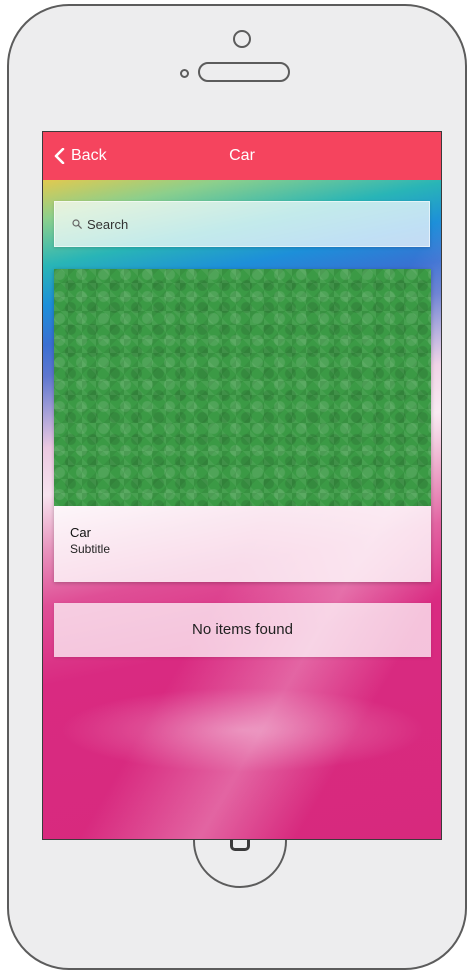 The image size is (472, 976). I want to click on search-input, so click(237, 224).